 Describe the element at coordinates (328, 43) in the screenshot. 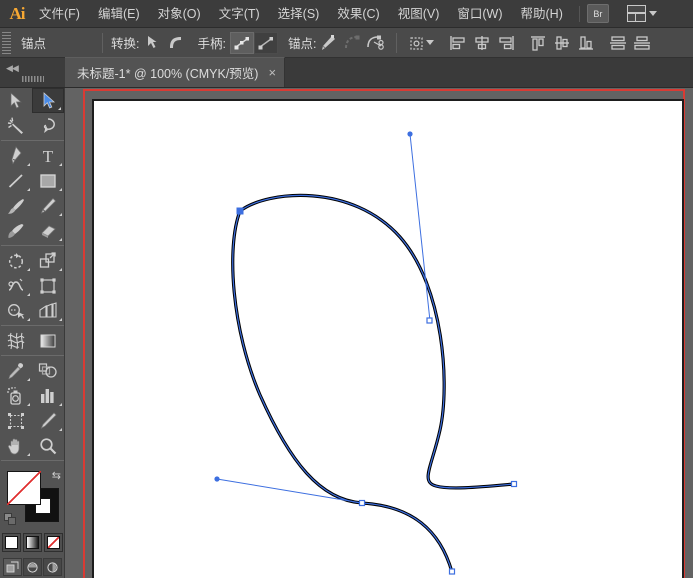

I see `remove-anchor-icon` at that location.